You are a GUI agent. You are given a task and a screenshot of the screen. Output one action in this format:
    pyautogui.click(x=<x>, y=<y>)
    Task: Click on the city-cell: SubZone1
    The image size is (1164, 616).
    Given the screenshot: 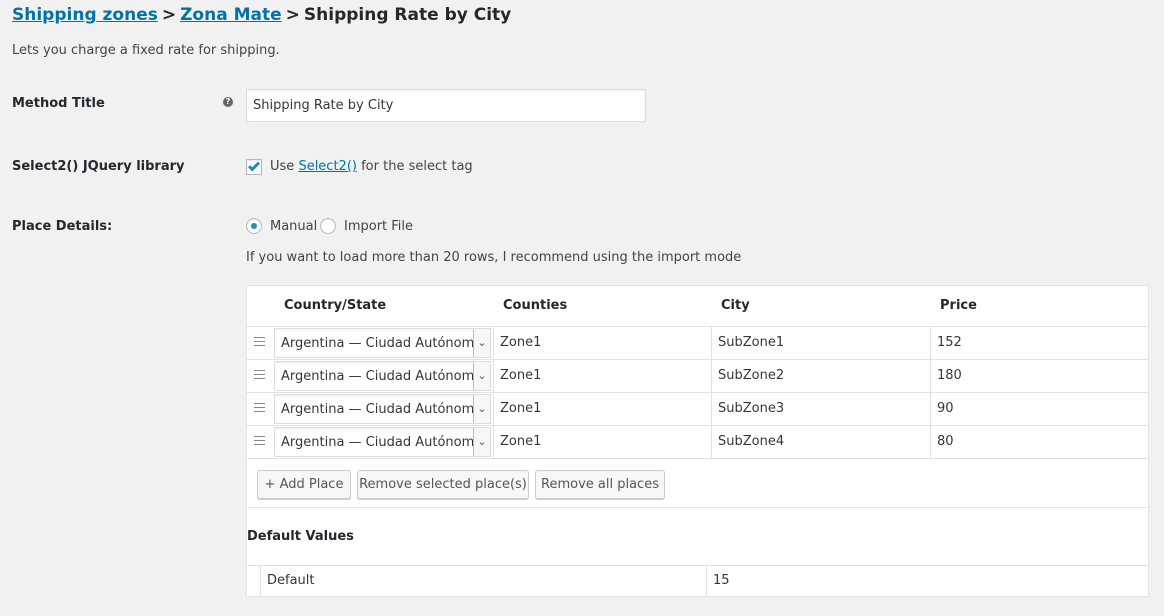 What is the action you would take?
    pyautogui.click(x=820, y=343)
    